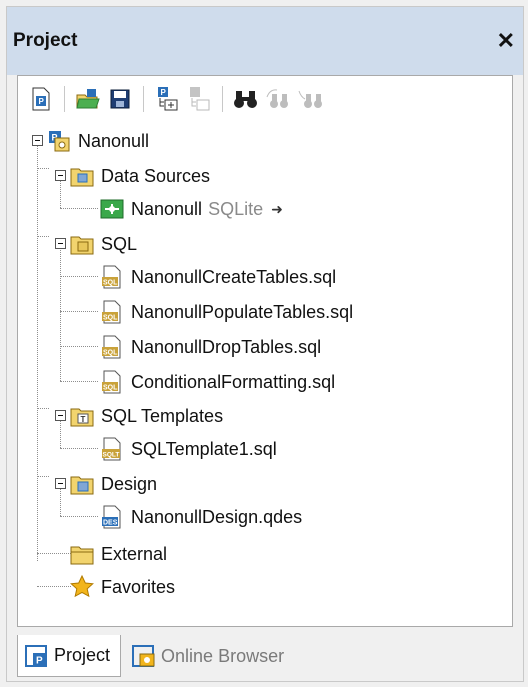 The height and width of the screenshot is (687, 528). I want to click on tree-node-sql: SQL, so click(103, 244).